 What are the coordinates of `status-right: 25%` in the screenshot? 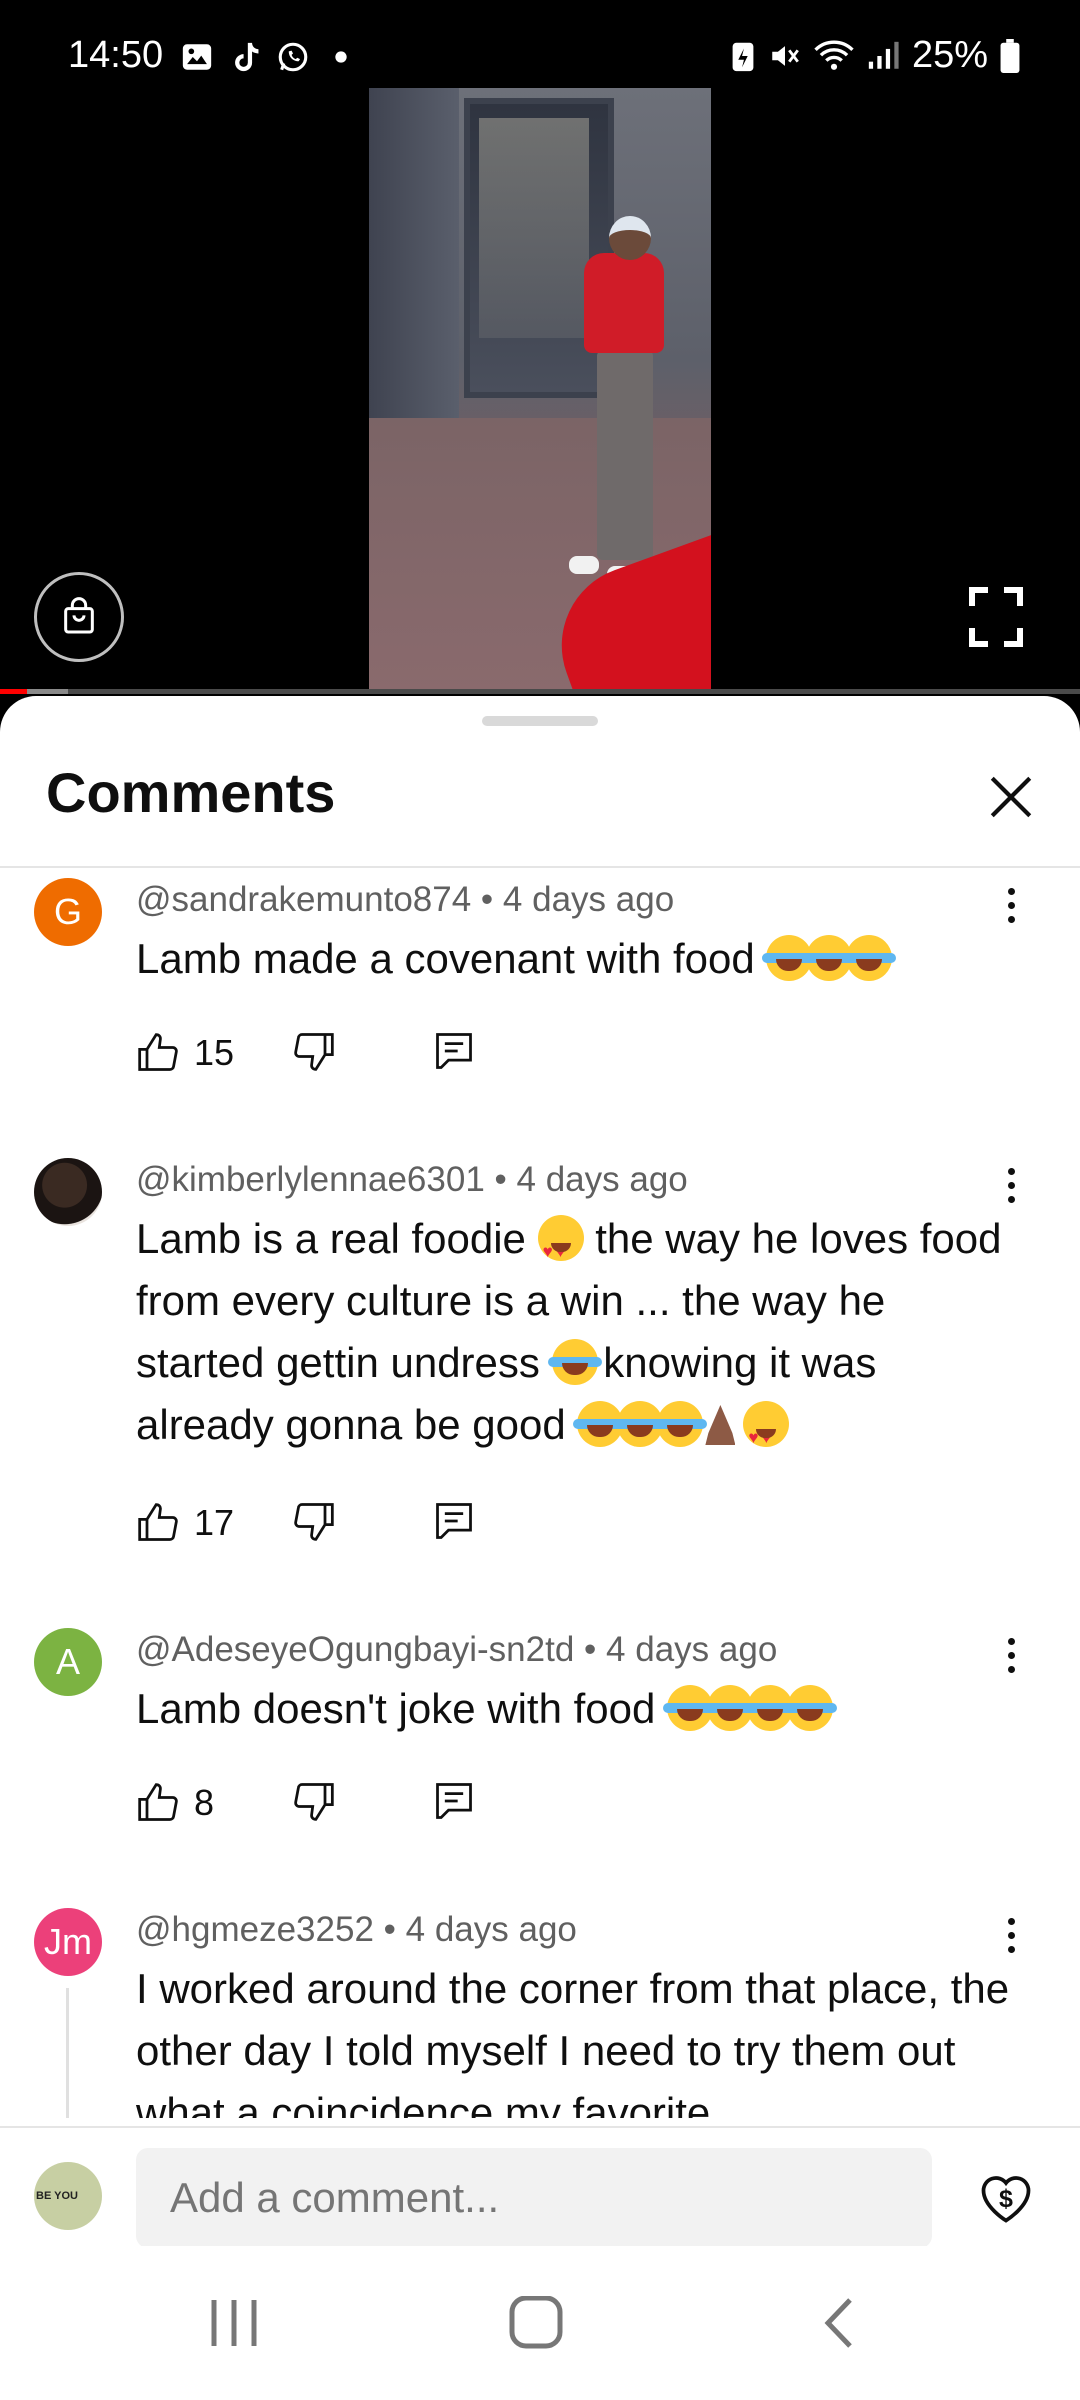 It's located at (875, 55).